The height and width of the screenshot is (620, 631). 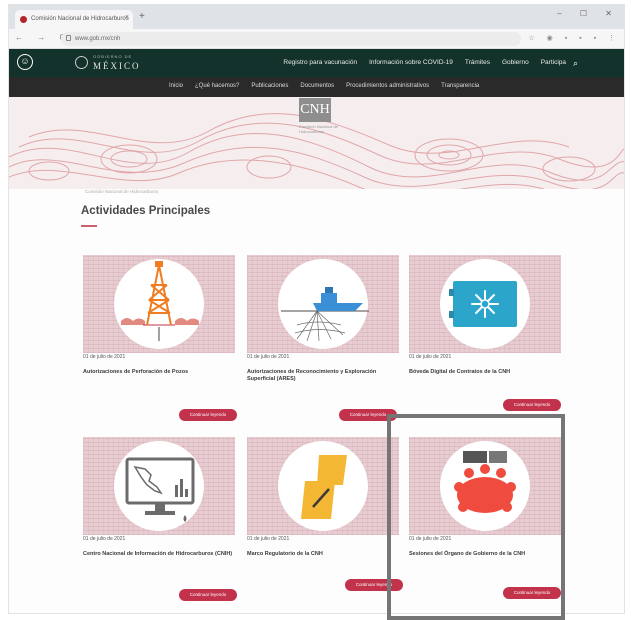 I want to click on gob-logo-small-text: GOBIERNO DE, so click(x=113, y=56).